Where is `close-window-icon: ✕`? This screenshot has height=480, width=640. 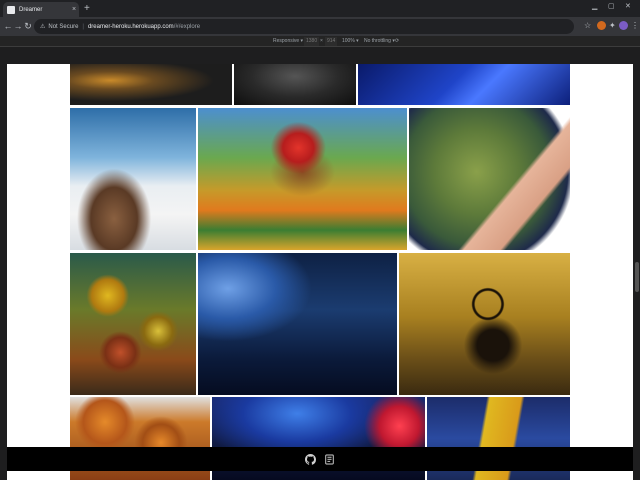 close-window-icon: ✕ is located at coordinates (628, 6).